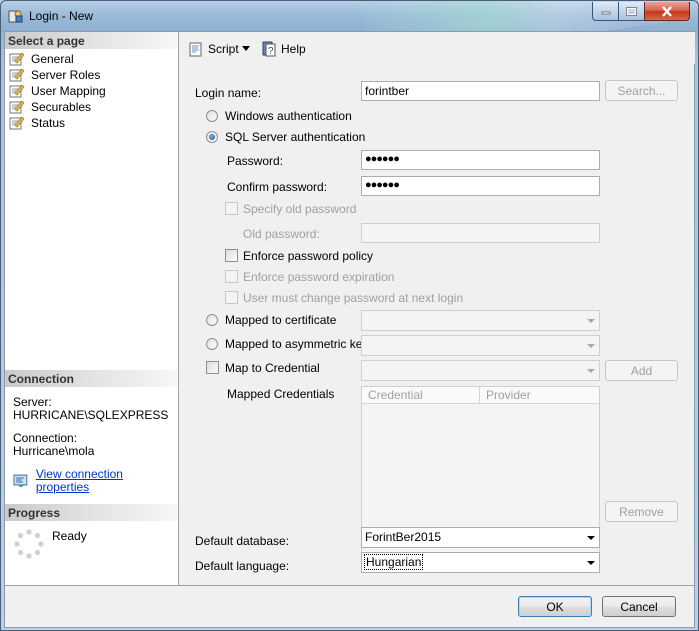 The height and width of the screenshot is (631, 699). I want to click on close-window-button, so click(667, 11).